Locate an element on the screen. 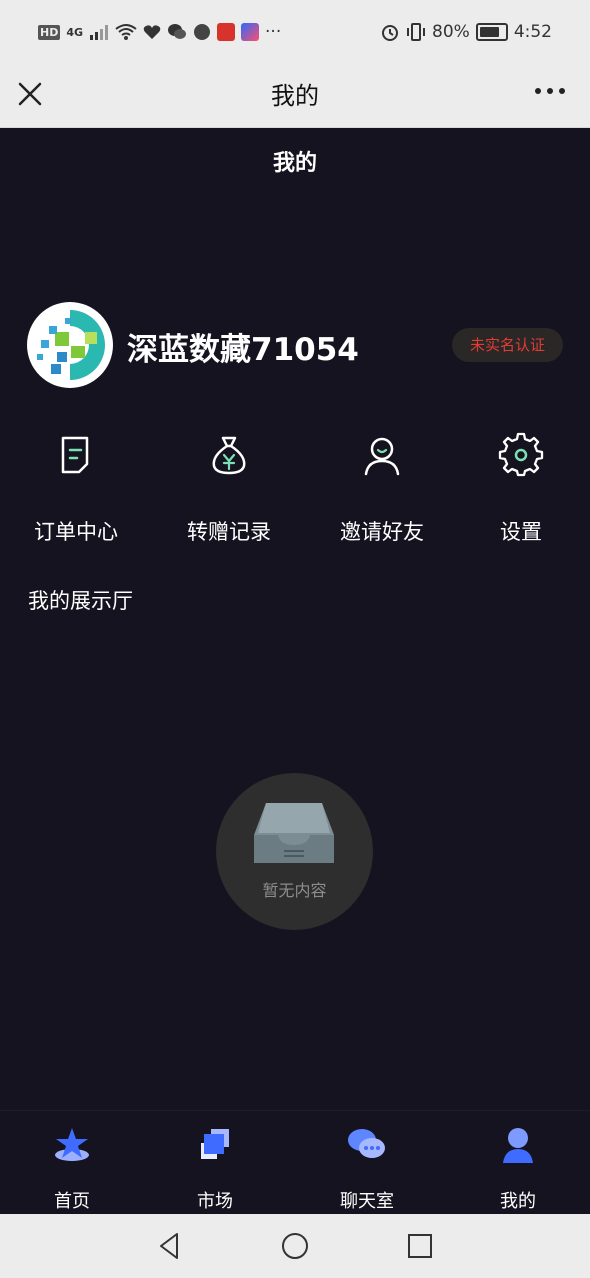  menu-item-settings: 设置 is located at coordinates (518, 489).